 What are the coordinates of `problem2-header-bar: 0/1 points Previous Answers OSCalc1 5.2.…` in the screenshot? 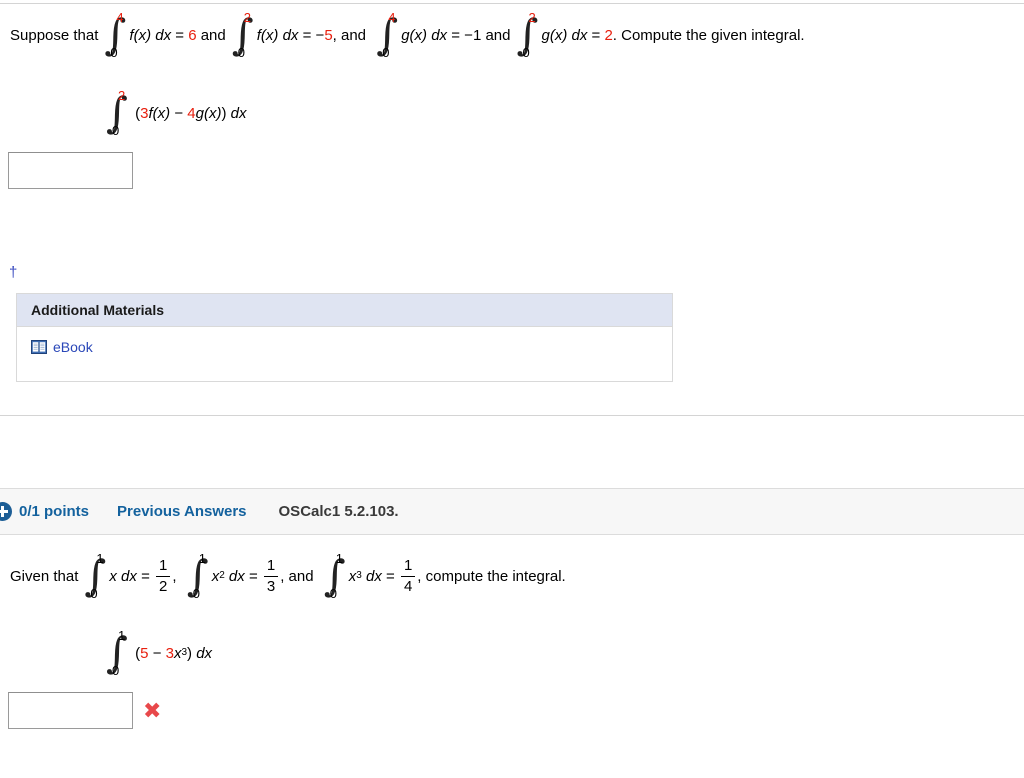 It's located at (512, 511).